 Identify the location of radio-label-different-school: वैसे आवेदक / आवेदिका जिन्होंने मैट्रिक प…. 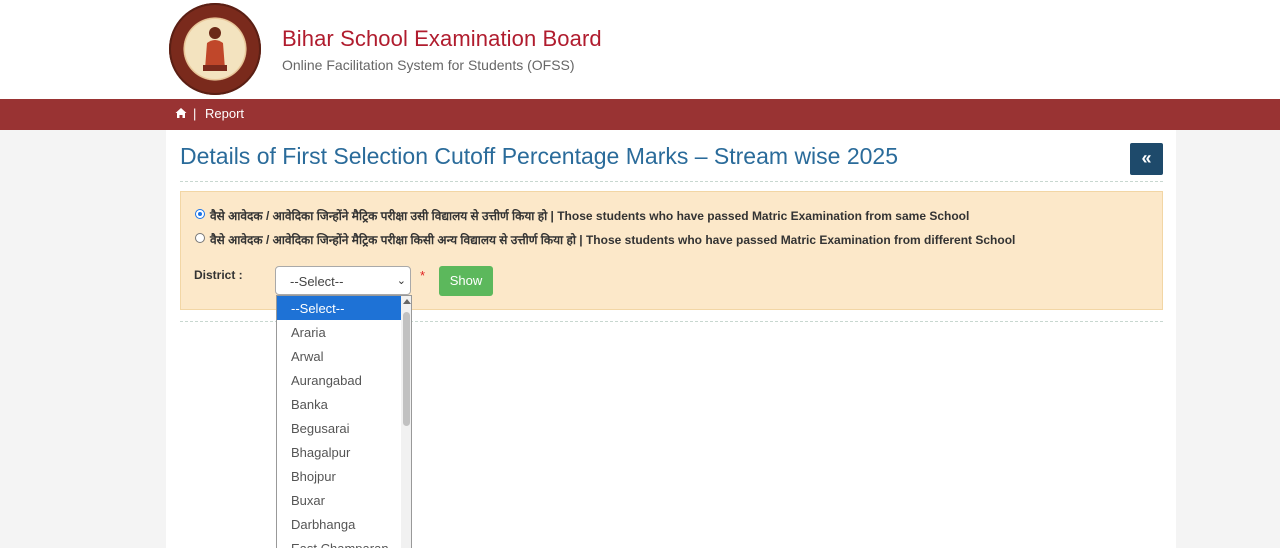
(612, 239).